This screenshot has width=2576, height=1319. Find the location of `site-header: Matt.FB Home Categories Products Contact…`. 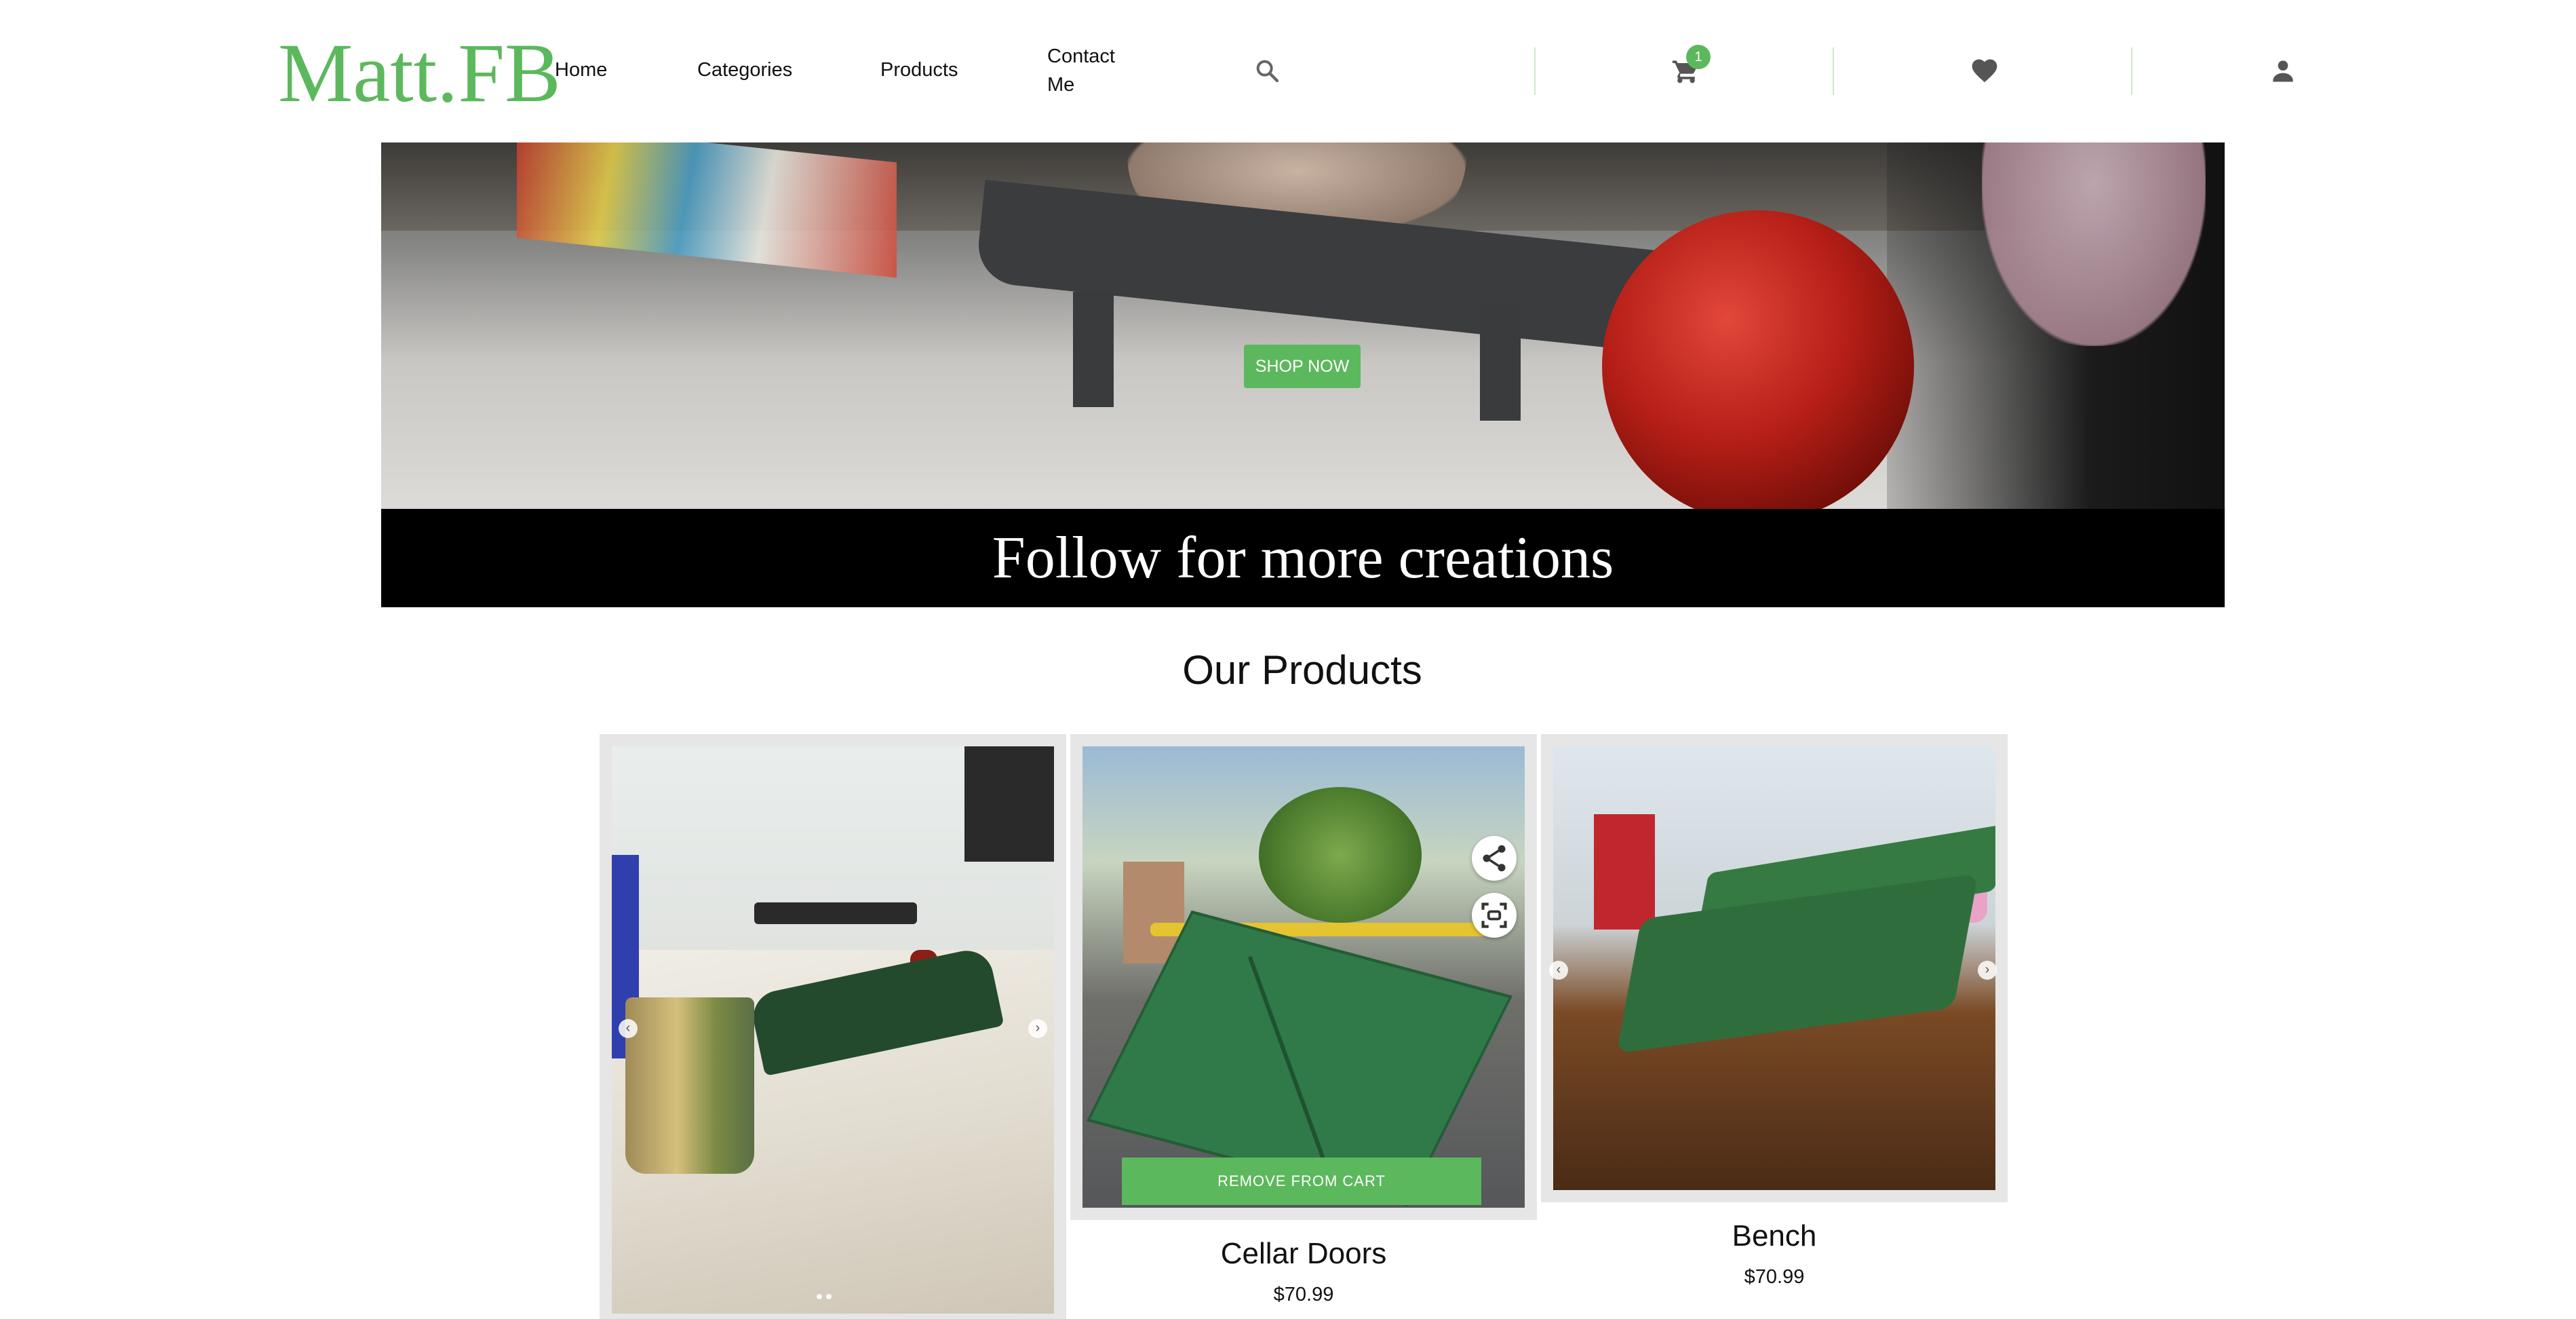

site-header: Matt.FB Home Categories Products Contact… is located at coordinates (1288, 71).